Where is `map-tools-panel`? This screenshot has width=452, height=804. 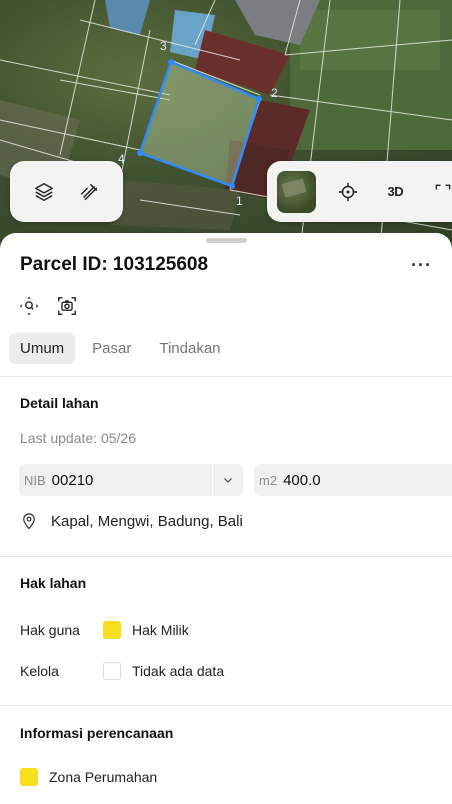 map-tools-panel is located at coordinates (66, 191).